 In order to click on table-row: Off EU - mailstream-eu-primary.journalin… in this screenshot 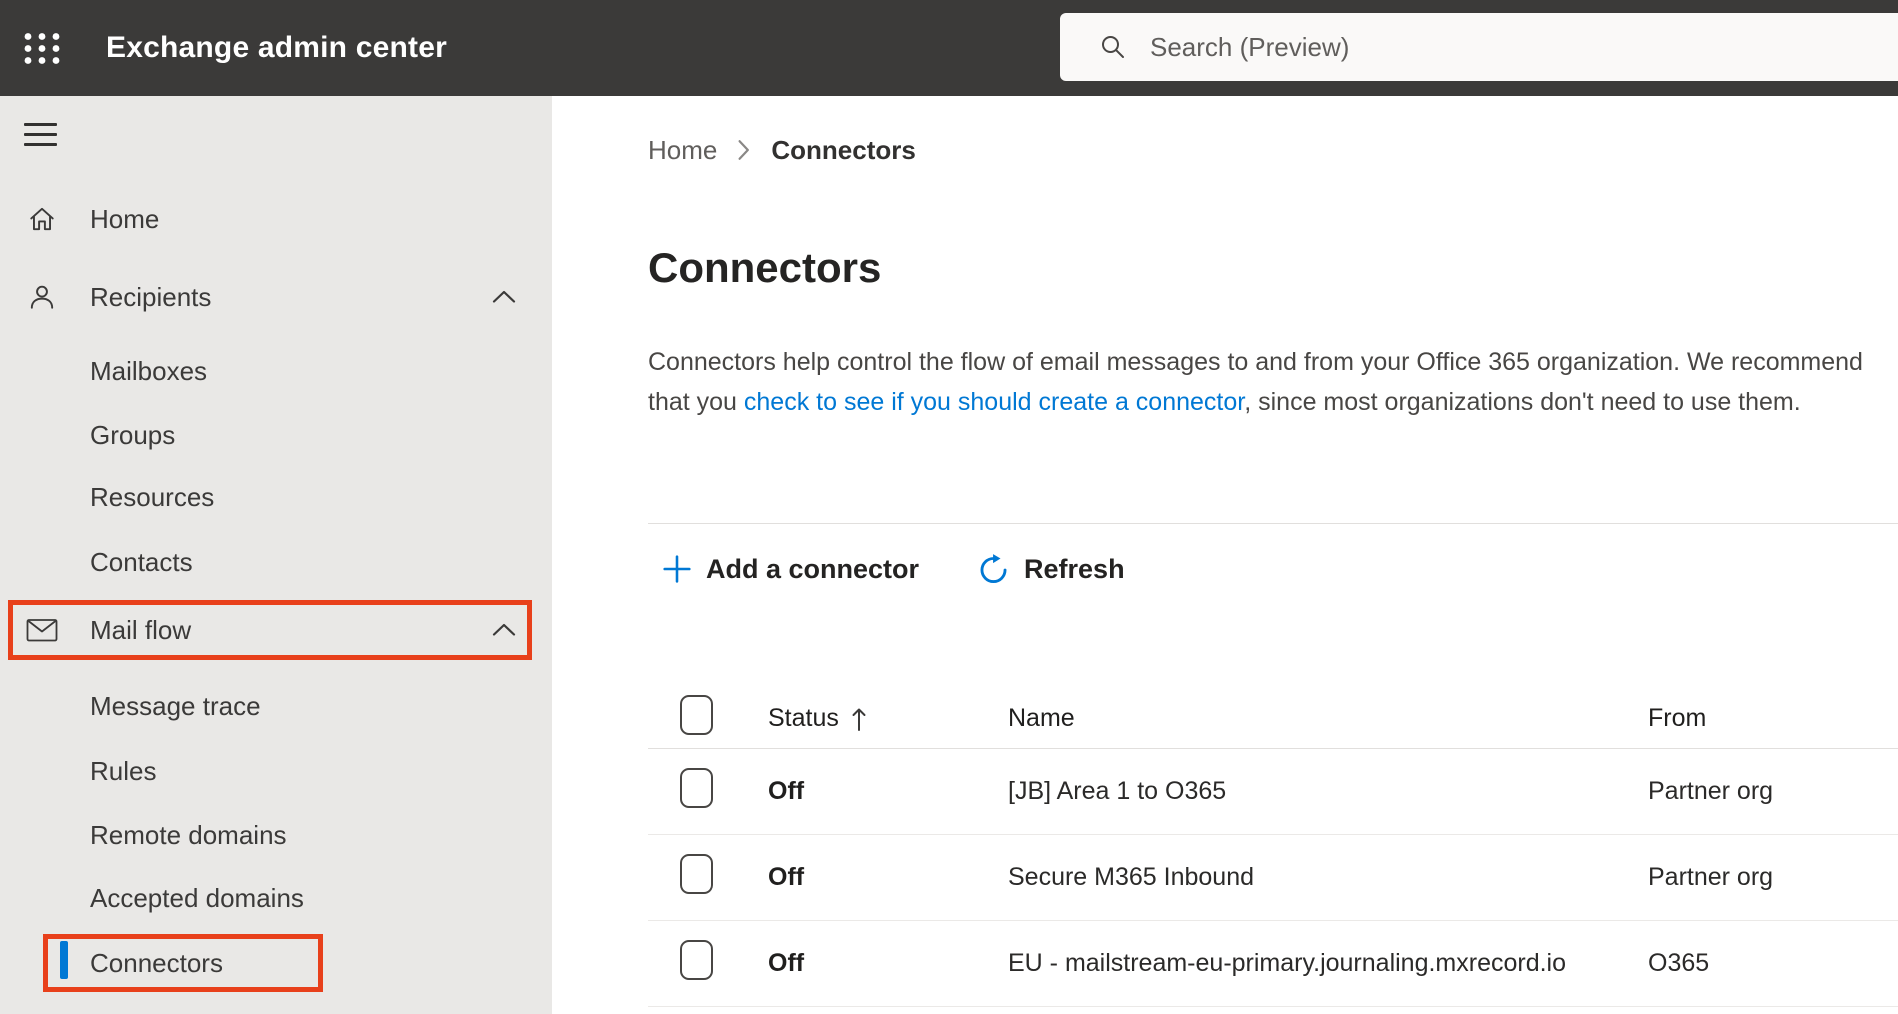, I will do `click(1273, 964)`.